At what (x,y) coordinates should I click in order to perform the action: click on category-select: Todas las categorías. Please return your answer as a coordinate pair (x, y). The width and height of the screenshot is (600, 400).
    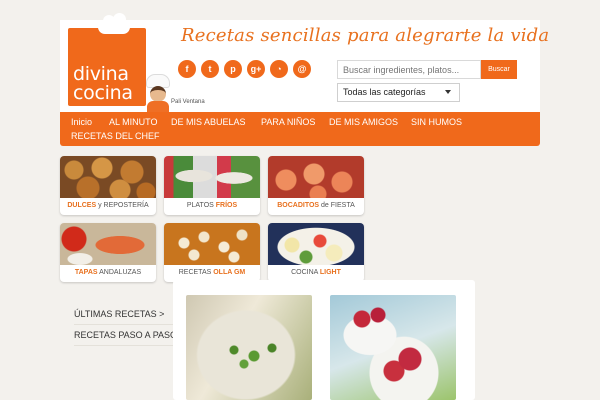
    Looking at the image, I should click on (398, 92).